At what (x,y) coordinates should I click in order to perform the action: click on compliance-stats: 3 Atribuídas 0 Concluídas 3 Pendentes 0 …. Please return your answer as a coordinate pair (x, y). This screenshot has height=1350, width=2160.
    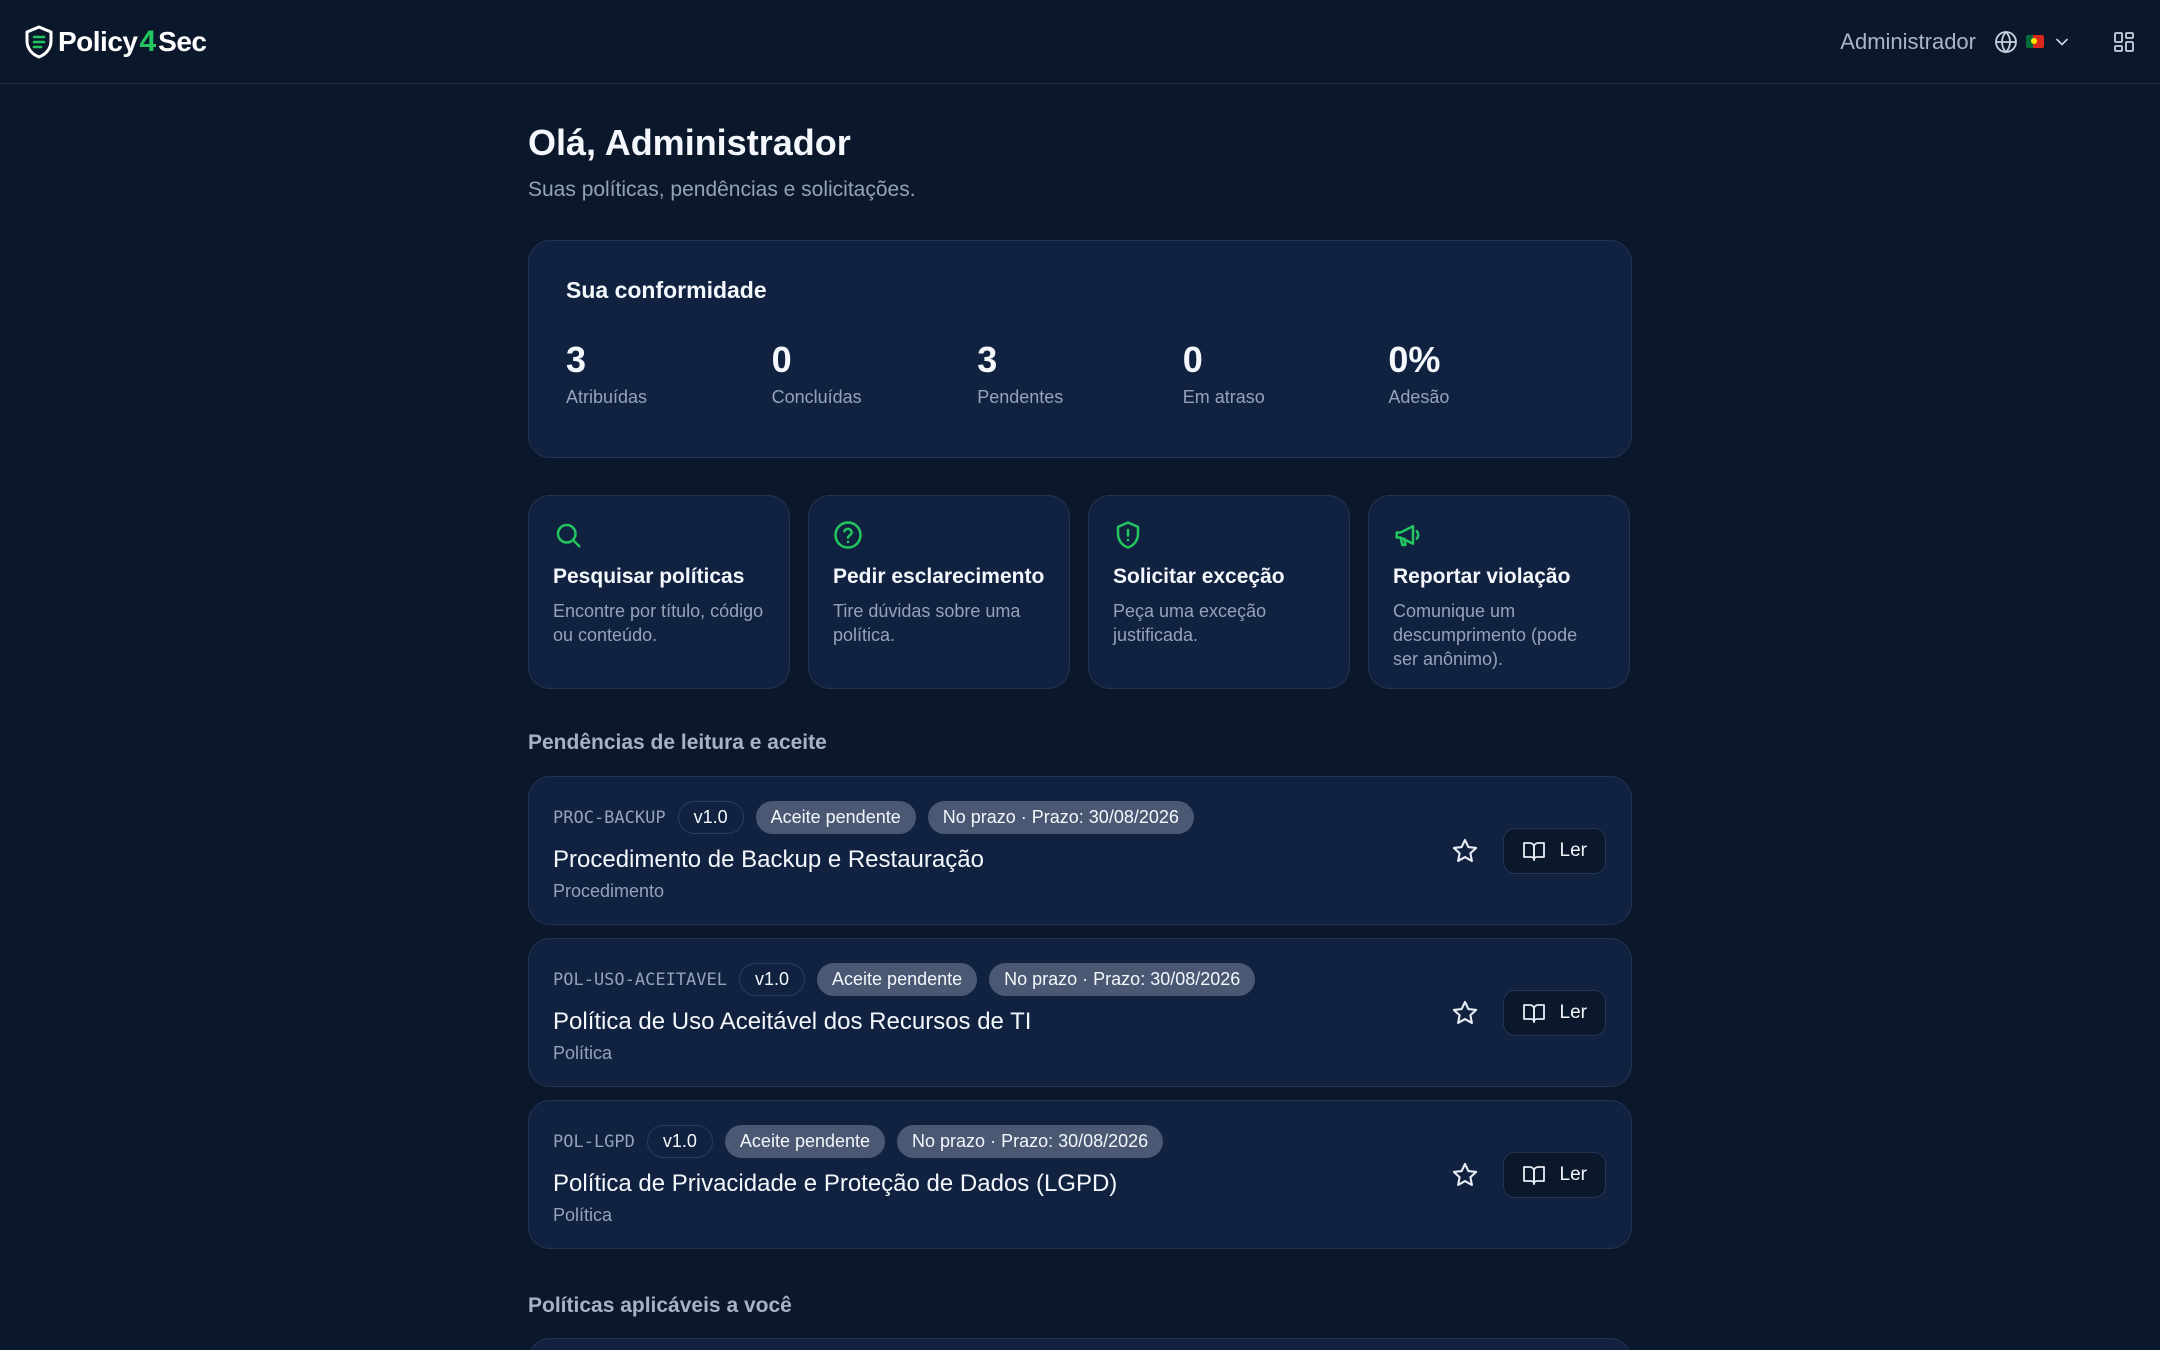
    Looking at the image, I should click on (1080, 375).